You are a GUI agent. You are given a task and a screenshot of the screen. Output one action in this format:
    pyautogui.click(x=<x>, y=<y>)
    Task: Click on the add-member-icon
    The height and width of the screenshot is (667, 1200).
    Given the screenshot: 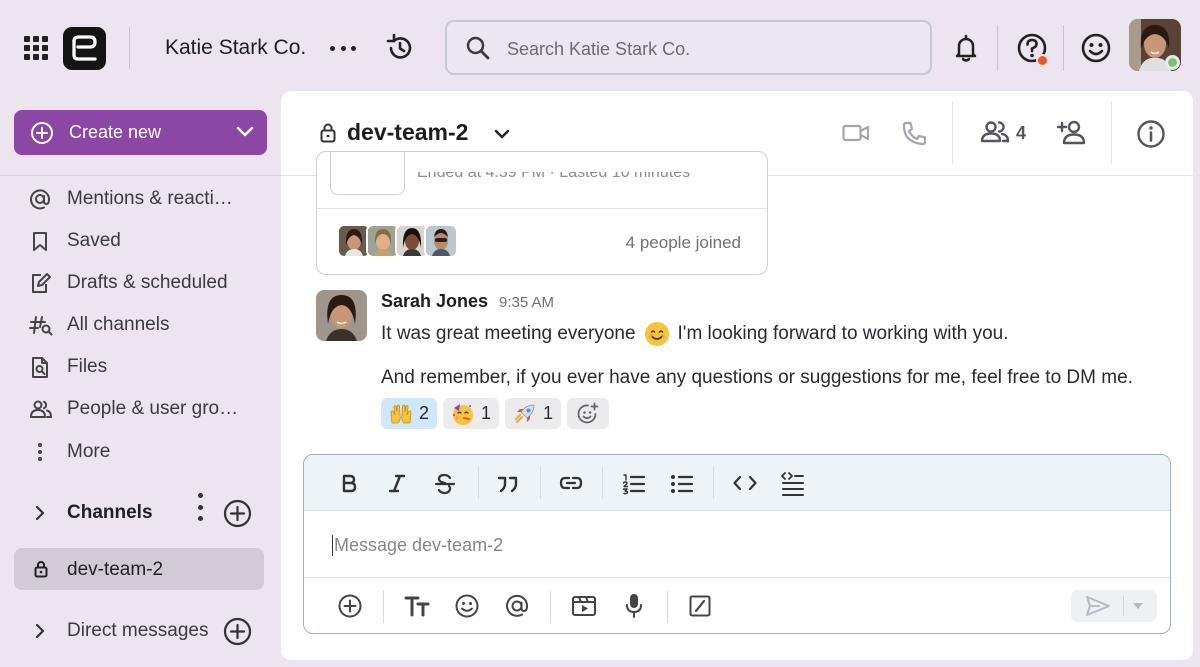 What is the action you would take?
    pyautogui.click(x=1073, y=132)
    